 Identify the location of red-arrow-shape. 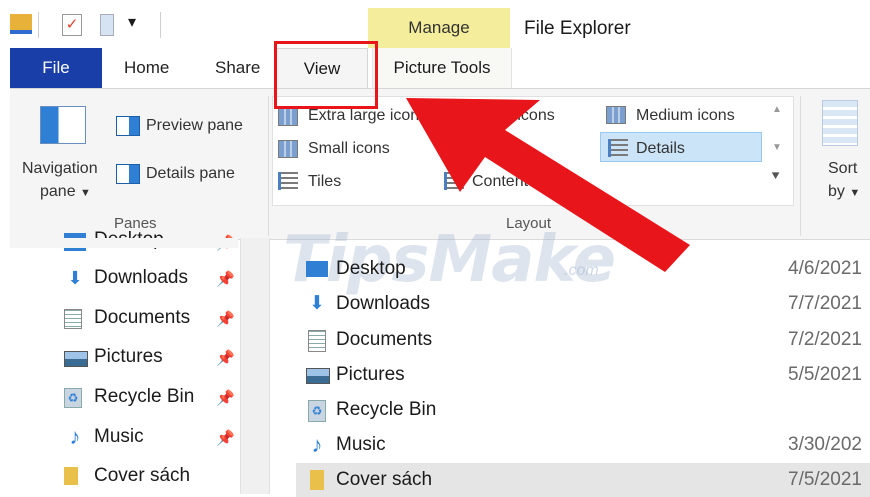
(548, 185).